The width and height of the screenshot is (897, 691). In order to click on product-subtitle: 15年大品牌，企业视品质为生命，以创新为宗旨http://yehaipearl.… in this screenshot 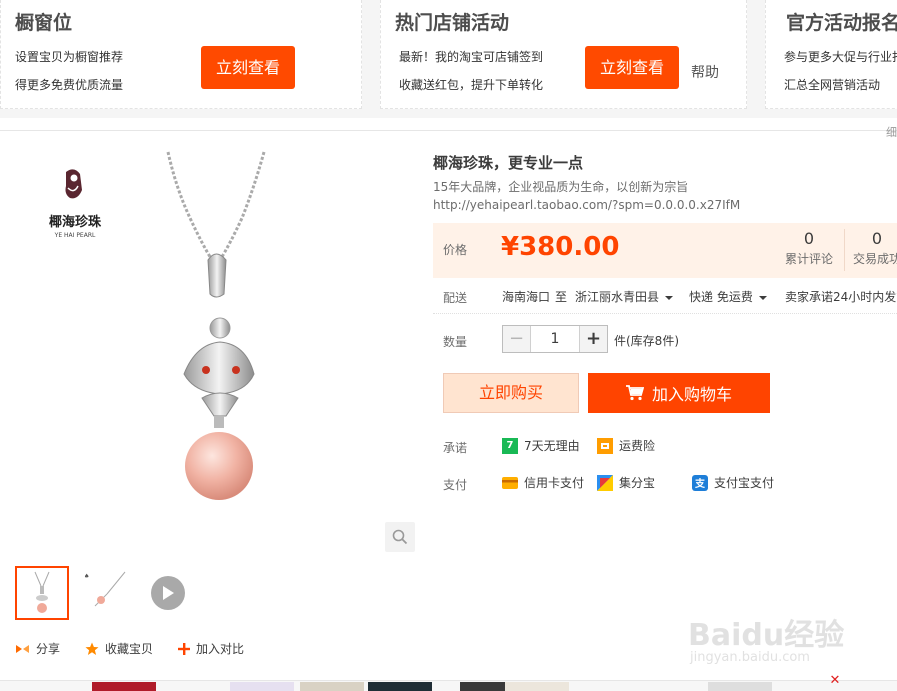, I will do `click(587, 196)`.